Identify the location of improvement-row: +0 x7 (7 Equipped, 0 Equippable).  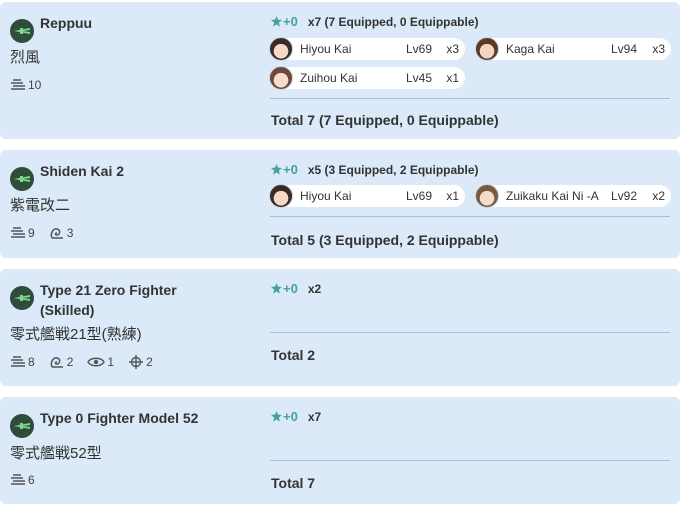
(375, 21).